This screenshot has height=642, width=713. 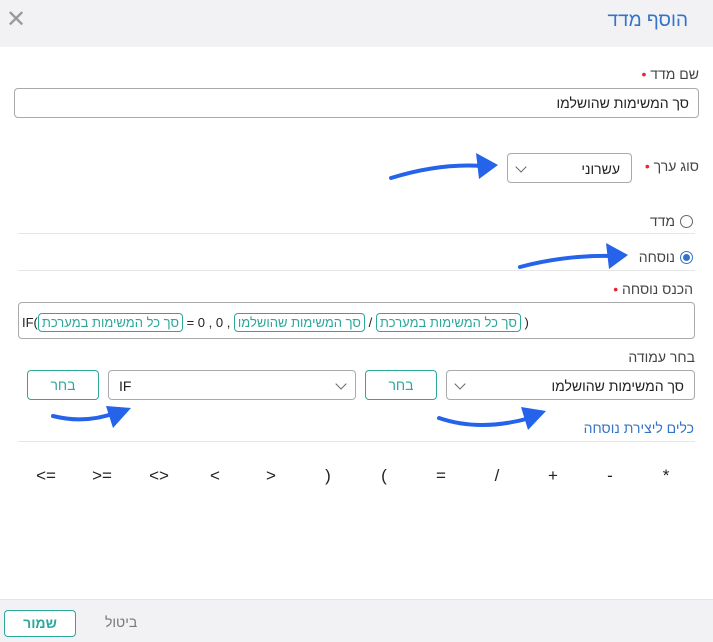 I want to click on annotation-arrow-value-type, so click(x=443, y=166).